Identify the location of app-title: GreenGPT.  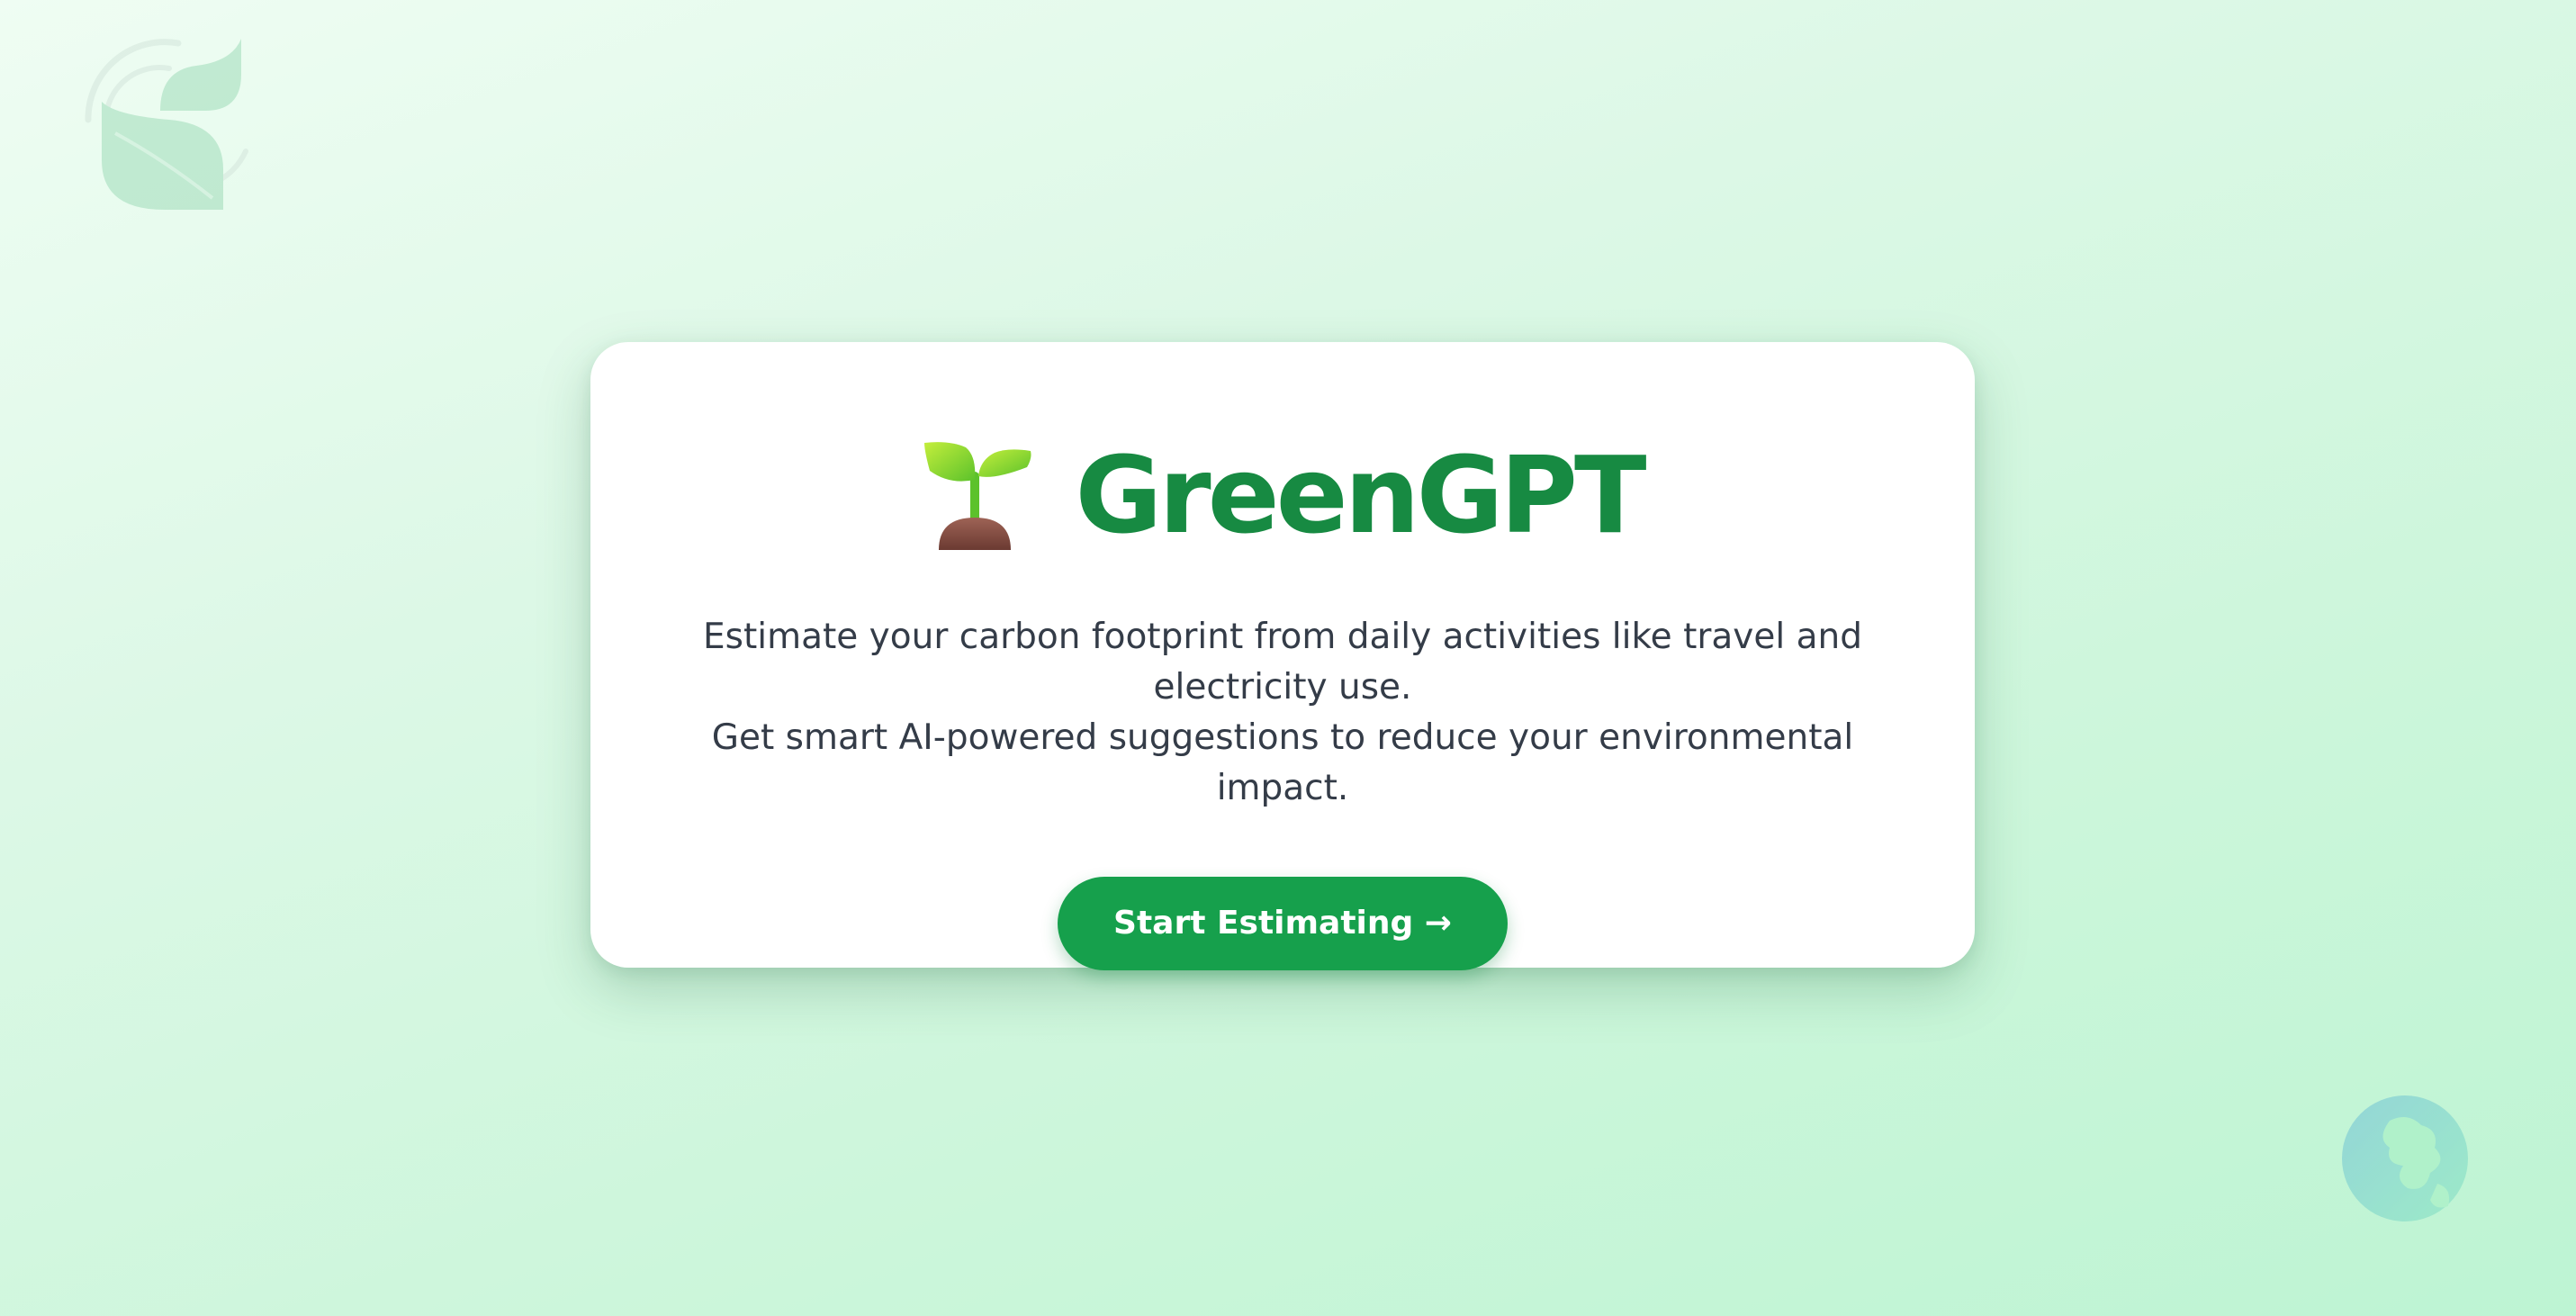
(1361, 495).